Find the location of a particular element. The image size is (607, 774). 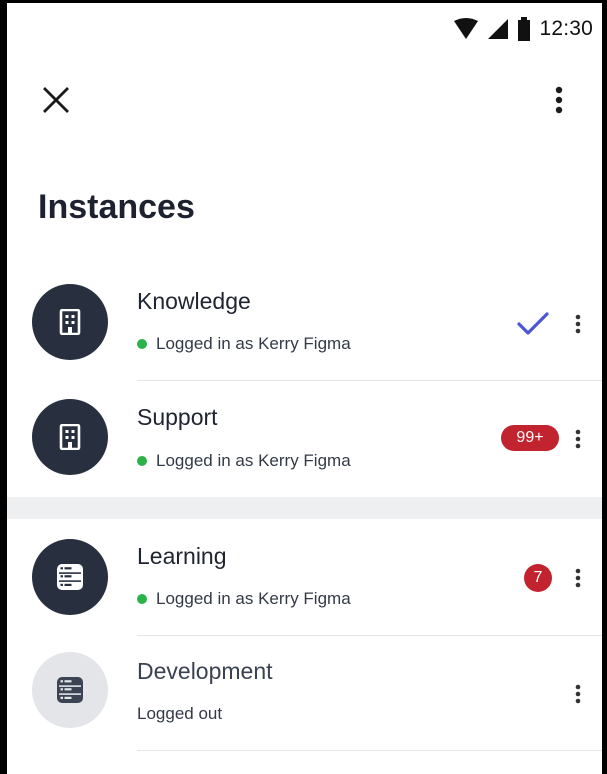

close-button is located at coordinates (56, 100).